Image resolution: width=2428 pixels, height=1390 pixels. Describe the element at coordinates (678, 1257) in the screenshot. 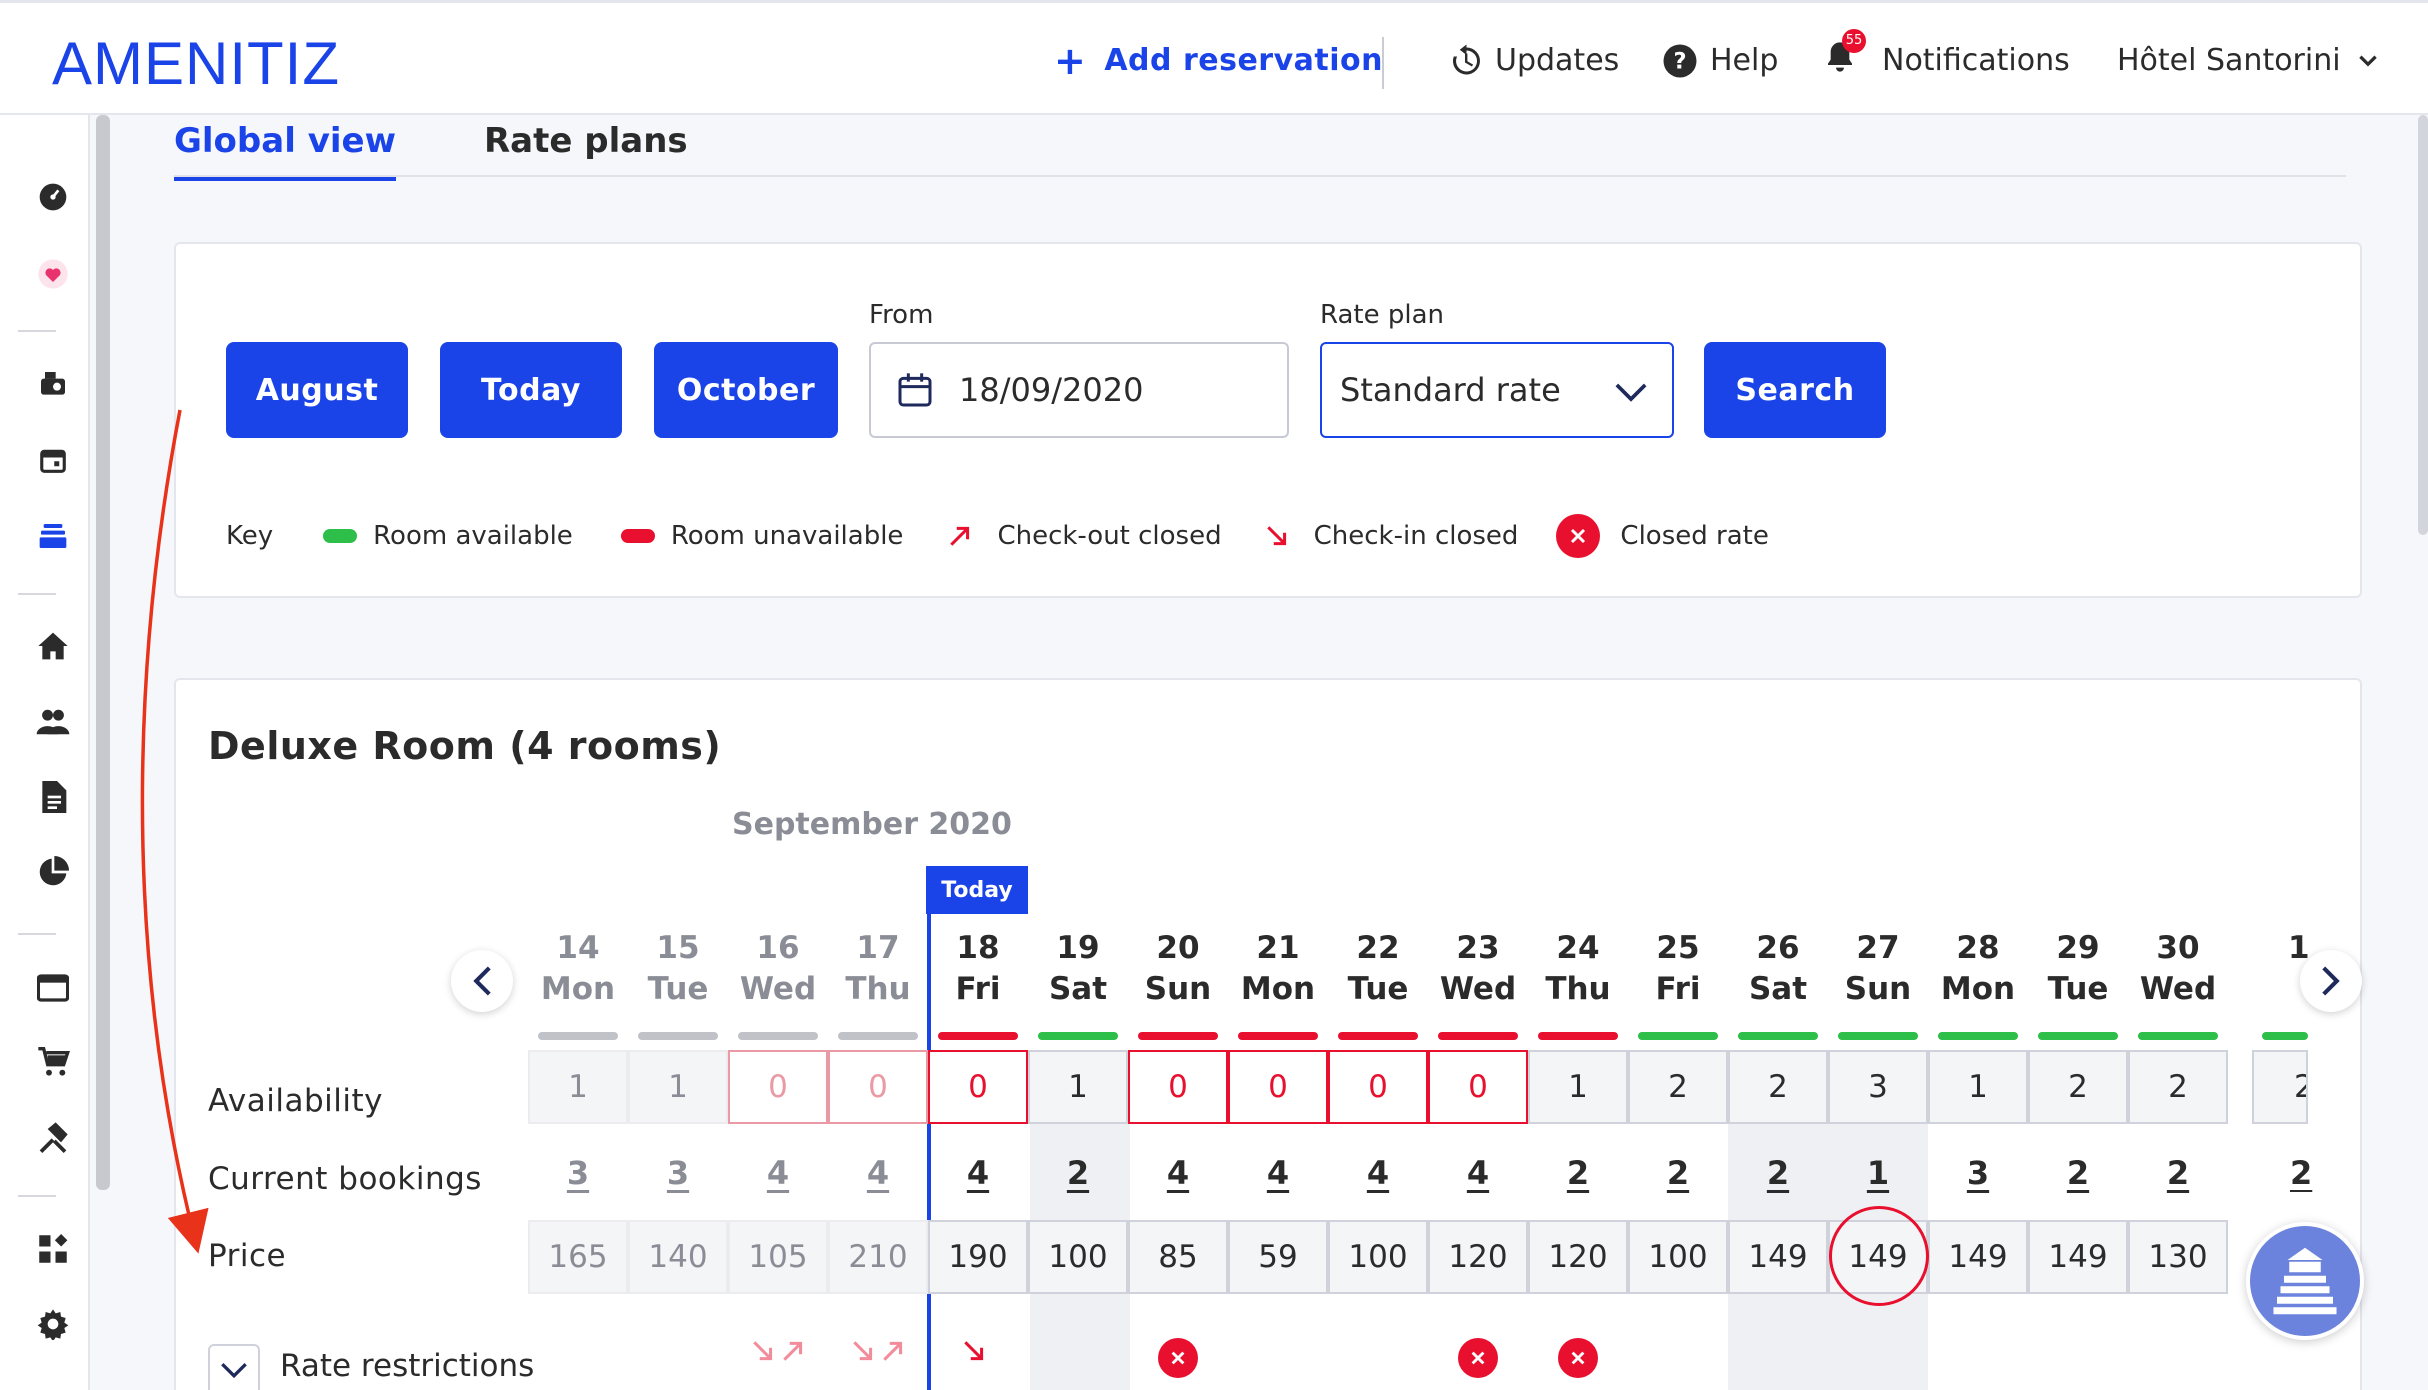

I see `price-cell: 140` at that location.